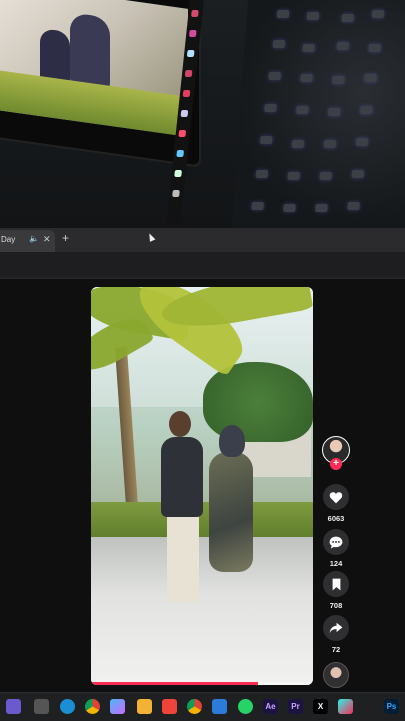 This screenshot has height=721, width=405. Describe the element at coordinates (144, 706) in the screenshot. I see `folder-icon` at that location.